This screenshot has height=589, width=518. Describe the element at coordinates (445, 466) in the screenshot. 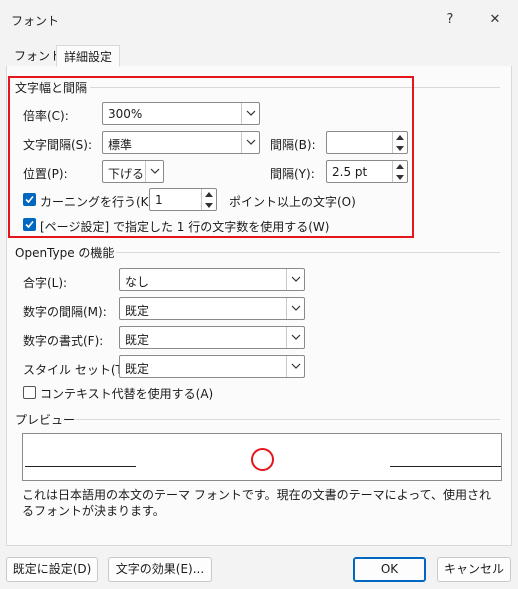

I see `baseline-right` at that location.